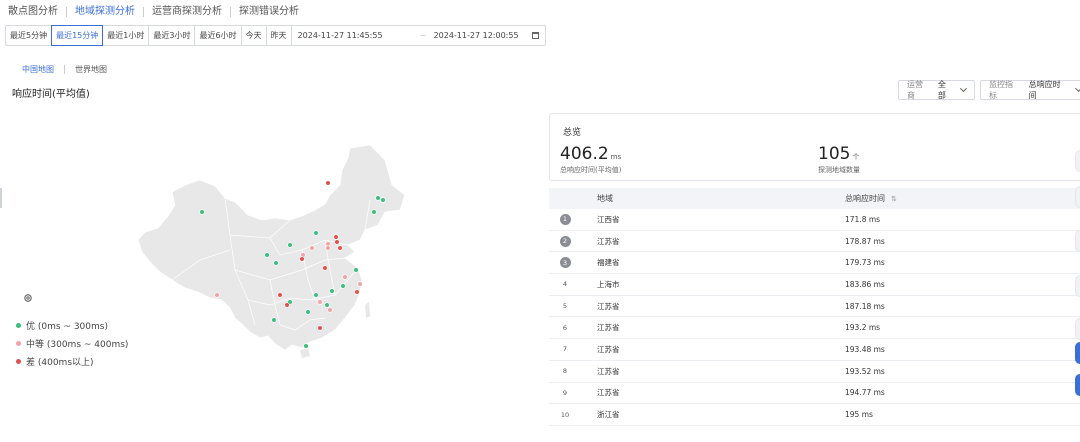  I want to click on end-date: 2024-11-27 12:00:55, so click(483, 35).